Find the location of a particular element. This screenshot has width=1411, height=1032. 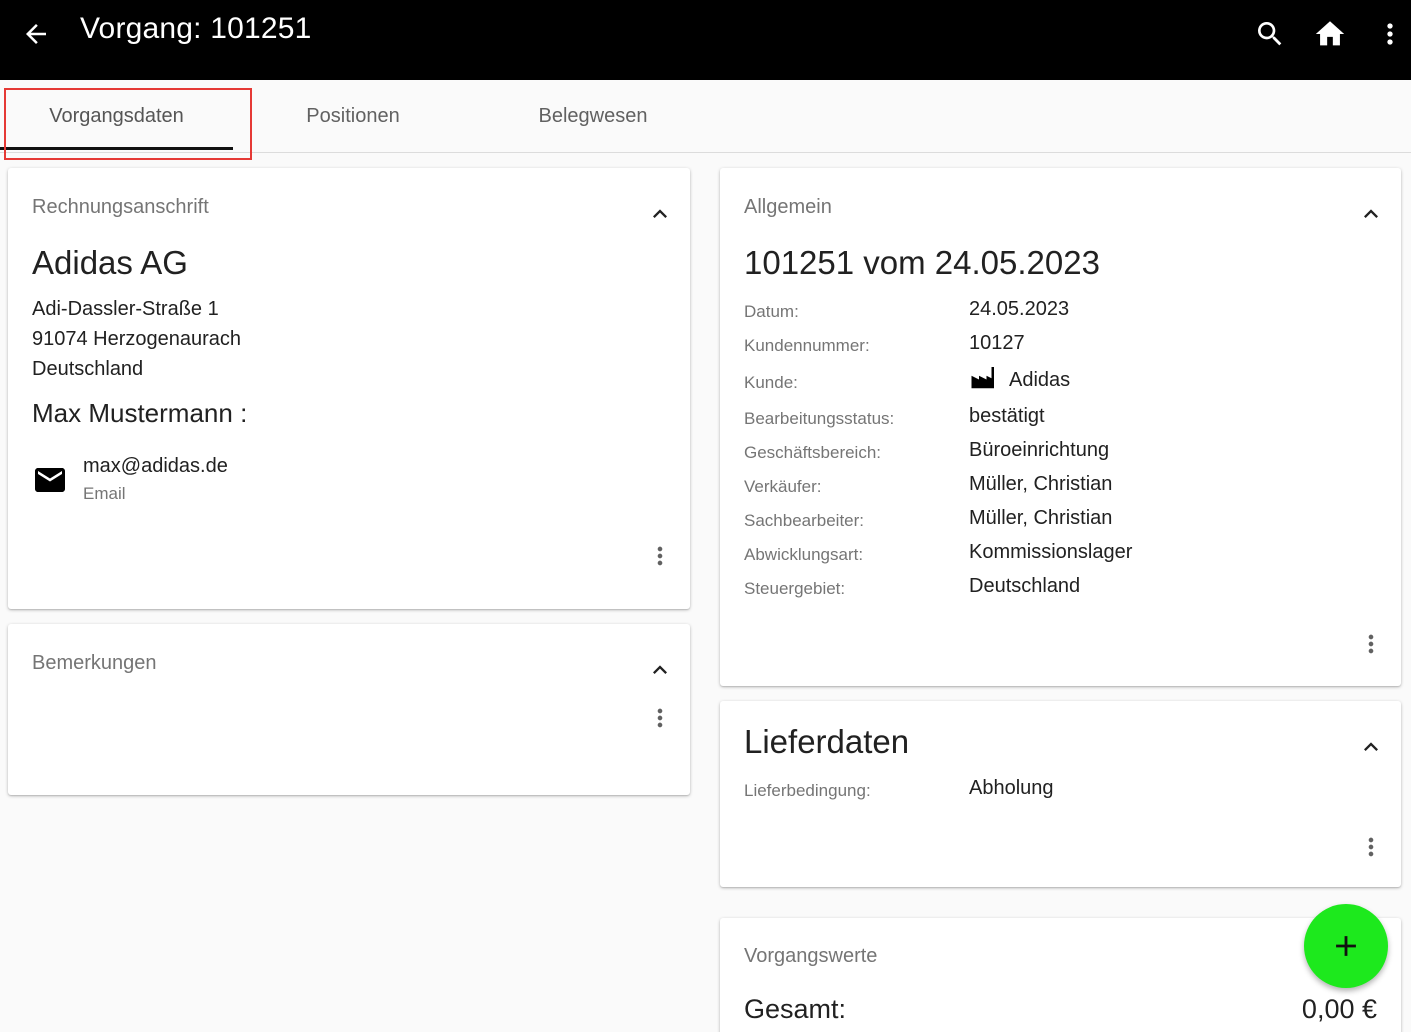

tab-label: Vorgangsdaten is located at coordinates (116, 115).